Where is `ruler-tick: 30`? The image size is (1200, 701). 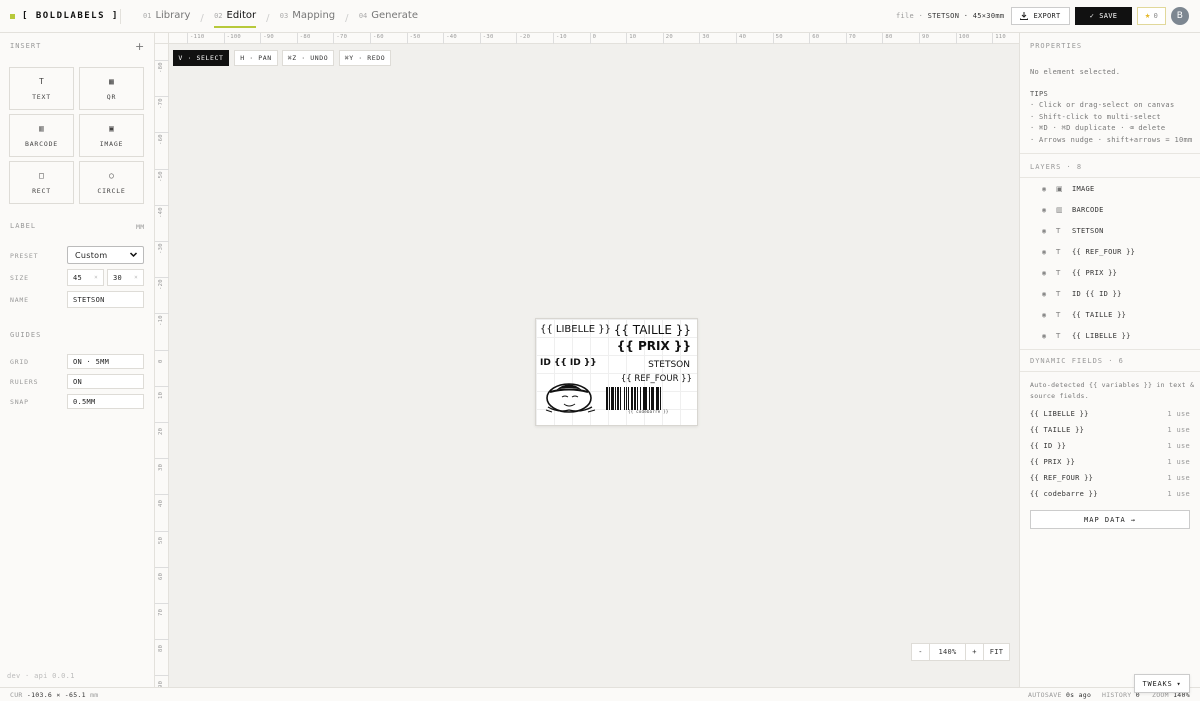
ruler-tick: 30 is located at coordinates (162, 464).